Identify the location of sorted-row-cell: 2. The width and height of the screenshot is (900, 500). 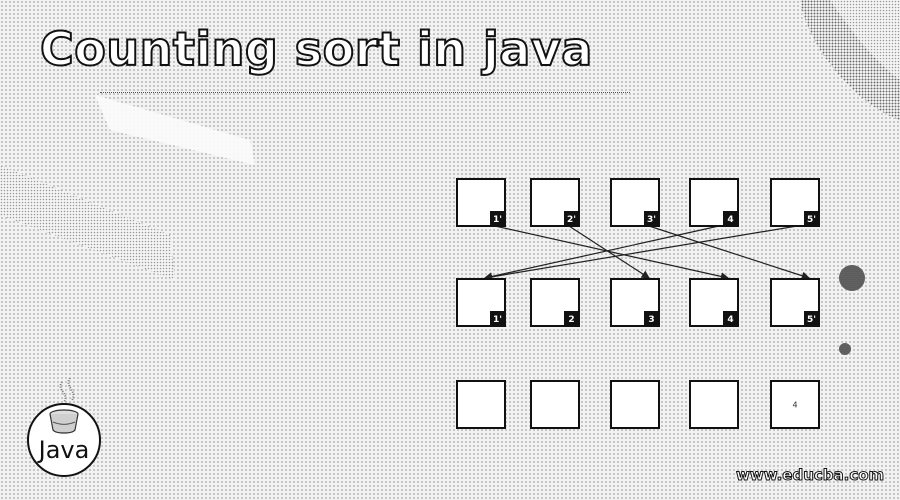
(555, 302).